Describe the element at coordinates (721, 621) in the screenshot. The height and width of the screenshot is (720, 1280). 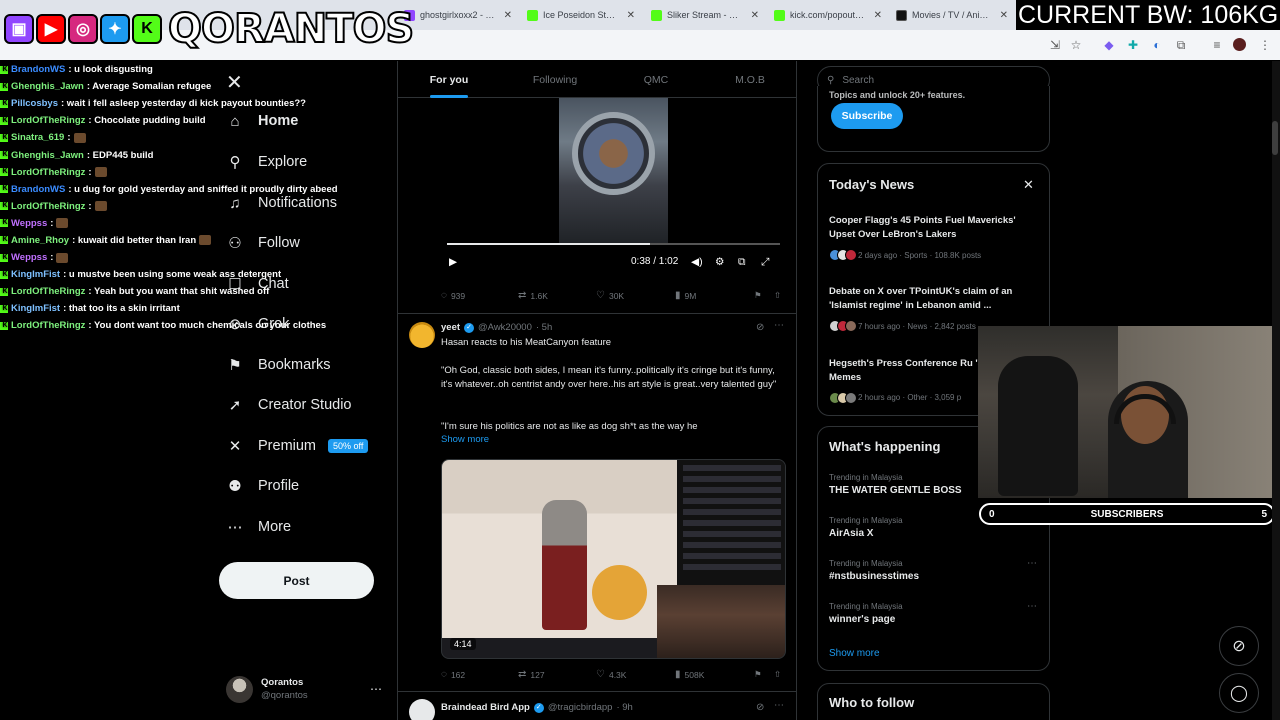
I see `video-webcam` at that location.